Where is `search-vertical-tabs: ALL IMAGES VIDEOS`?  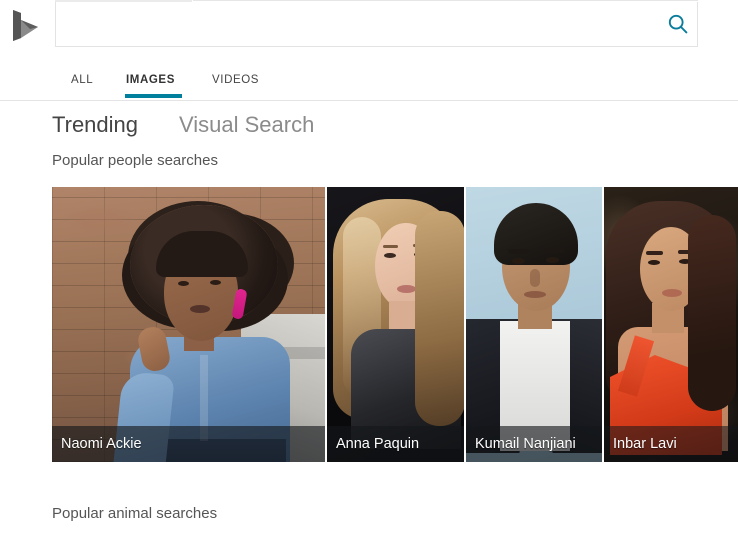
search-vertical-tabs: ALL IMAGES VIDEOS is located at coordinates (369, 81).